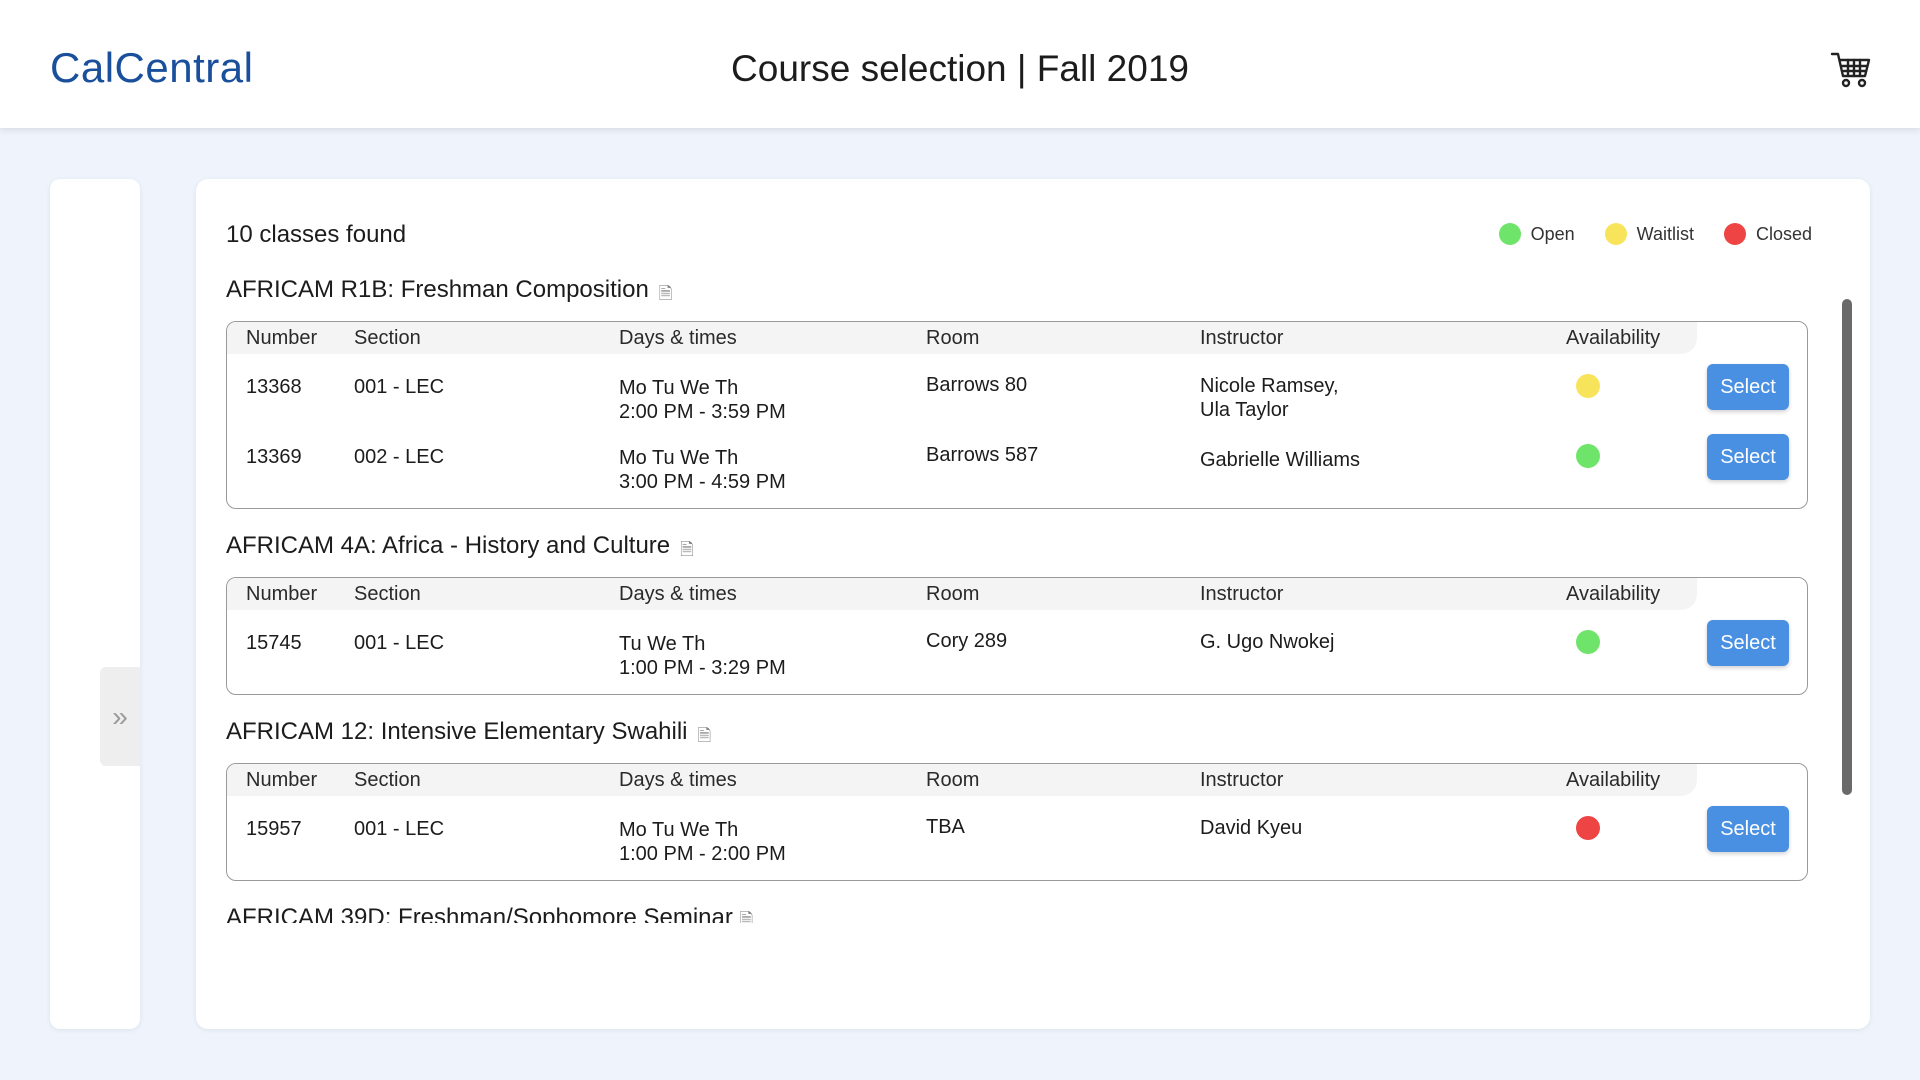  Describe the element at coordinates (960, 68) in the screenshot. I see `page-title: Course selection | Fall 2019` at that location.